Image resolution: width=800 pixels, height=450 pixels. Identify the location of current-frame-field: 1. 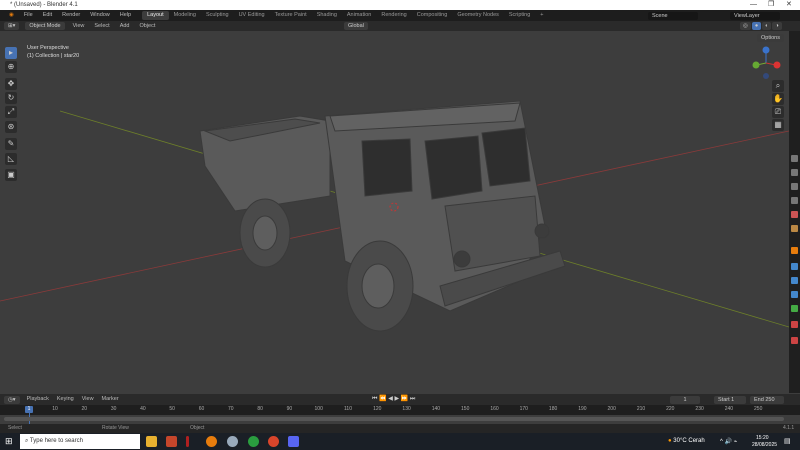
(685, 399).